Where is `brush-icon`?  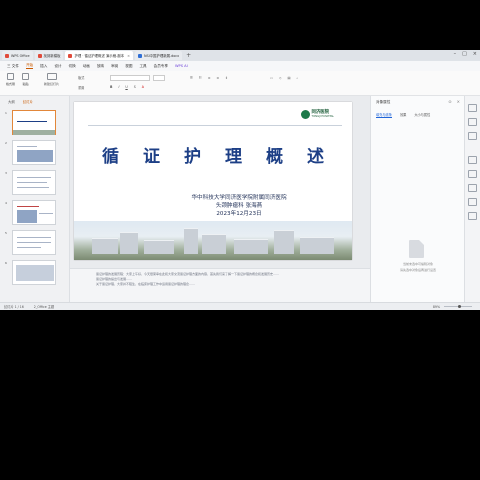 brush-icon is located at coordinates (10, 76).